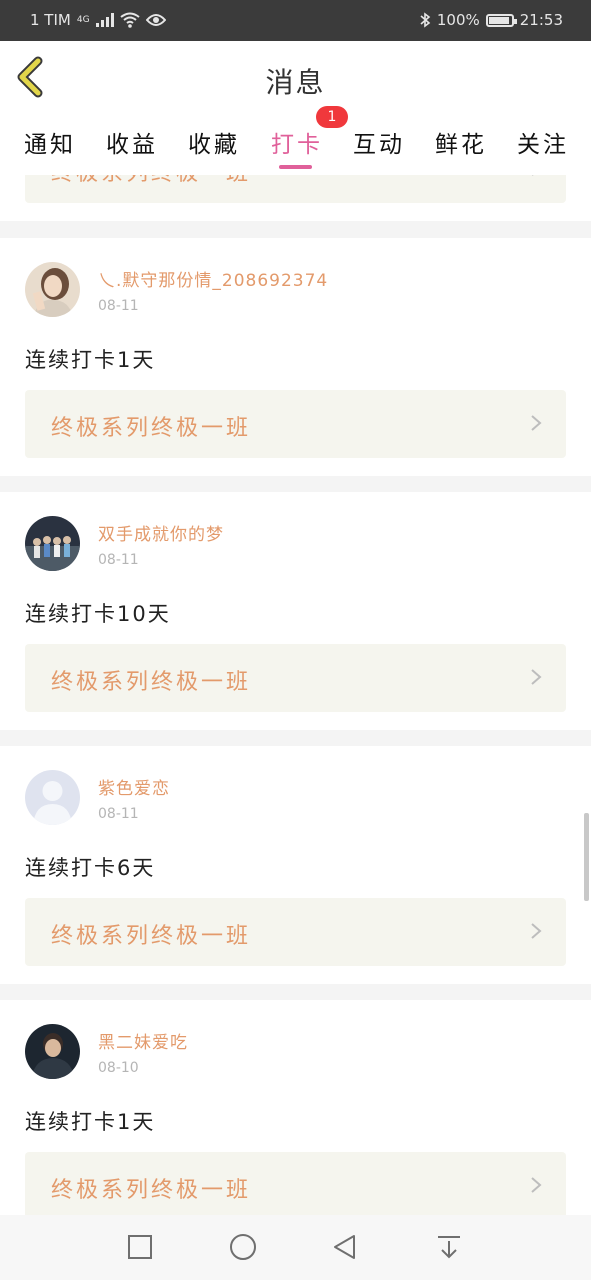 This screenshot has height=1280, width=591. I want to click on battery-icon, so click(501, 20).